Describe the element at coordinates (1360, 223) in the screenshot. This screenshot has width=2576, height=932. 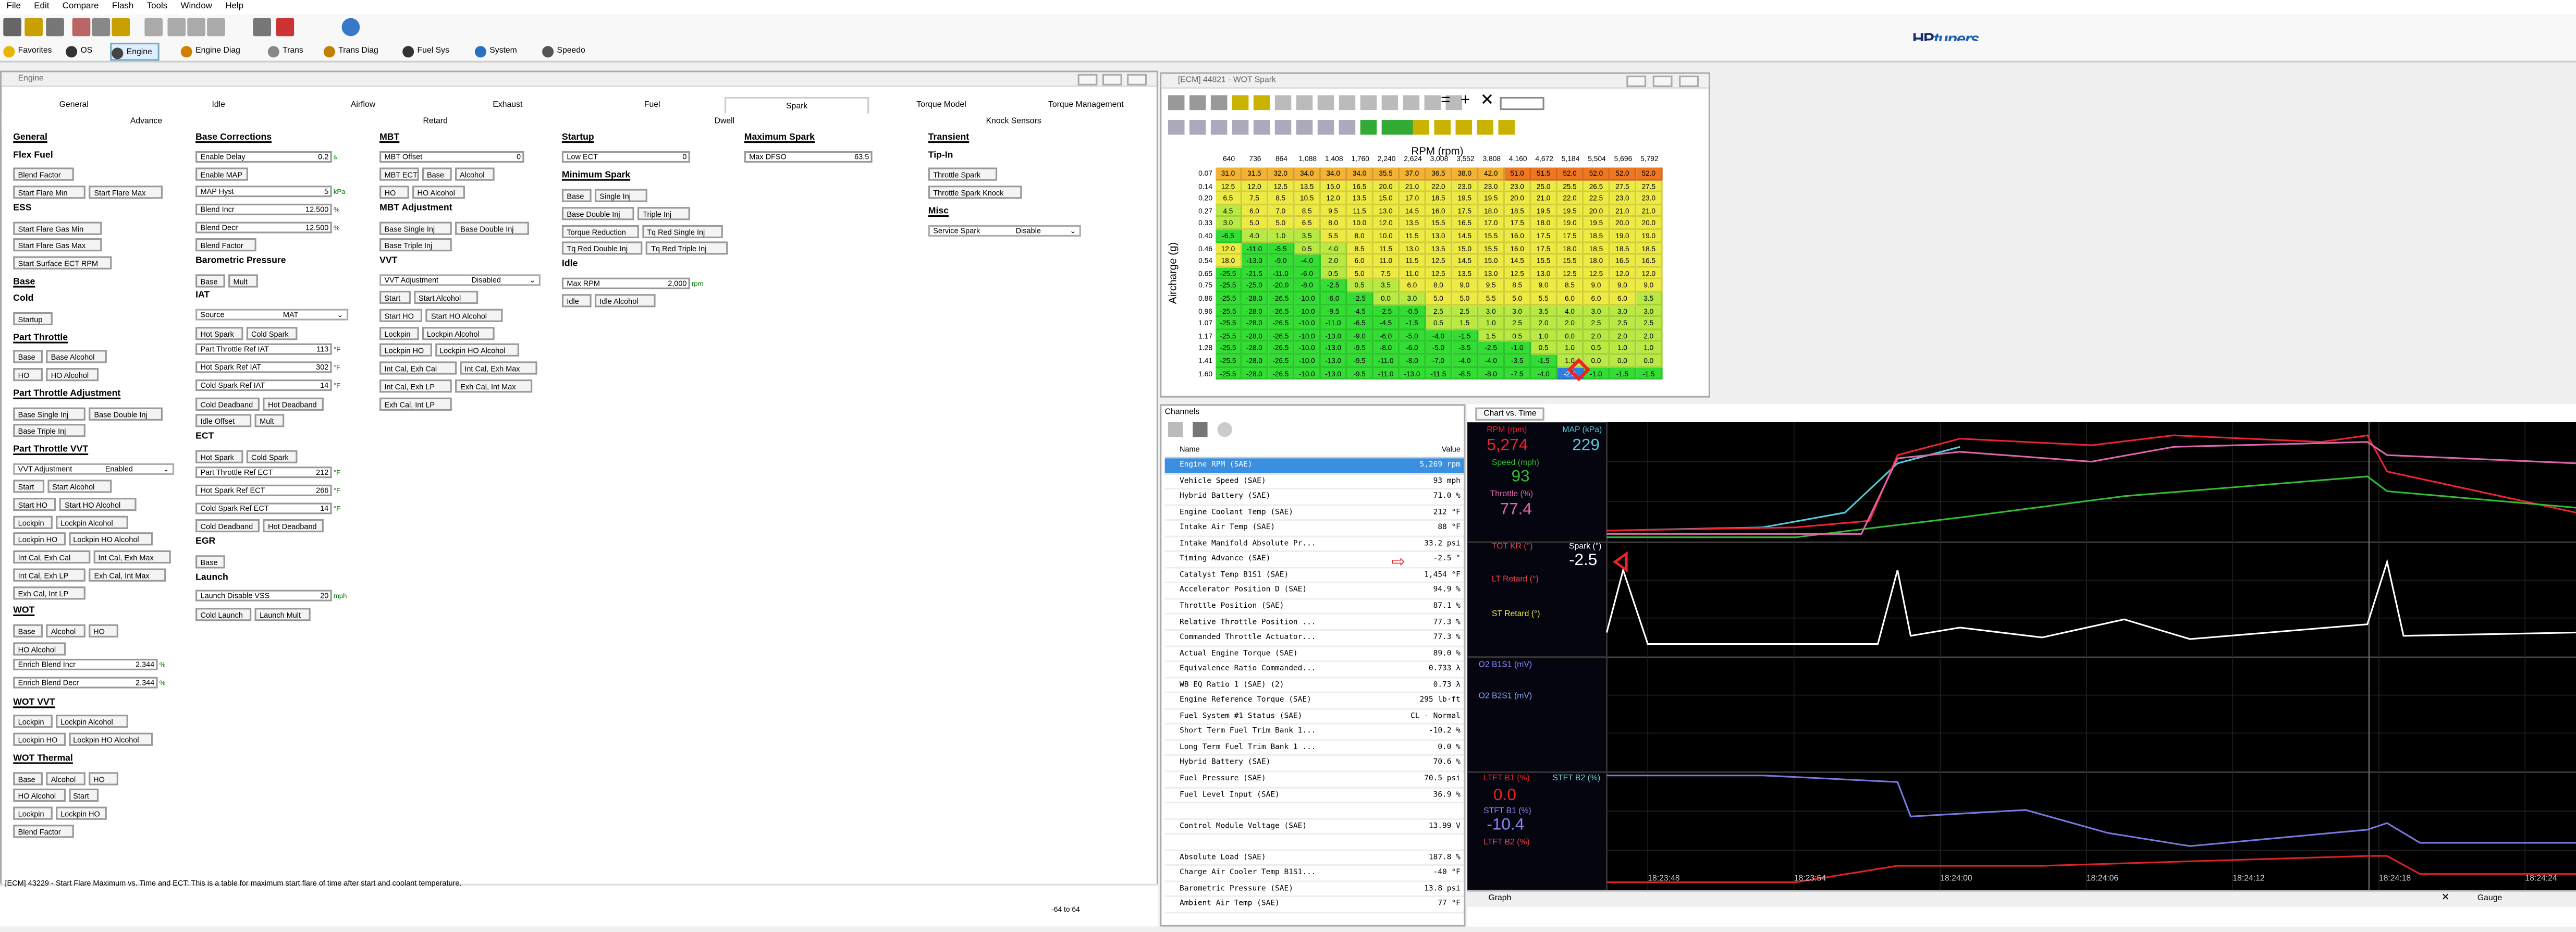
I see `table-cell: 10.0` at that location.